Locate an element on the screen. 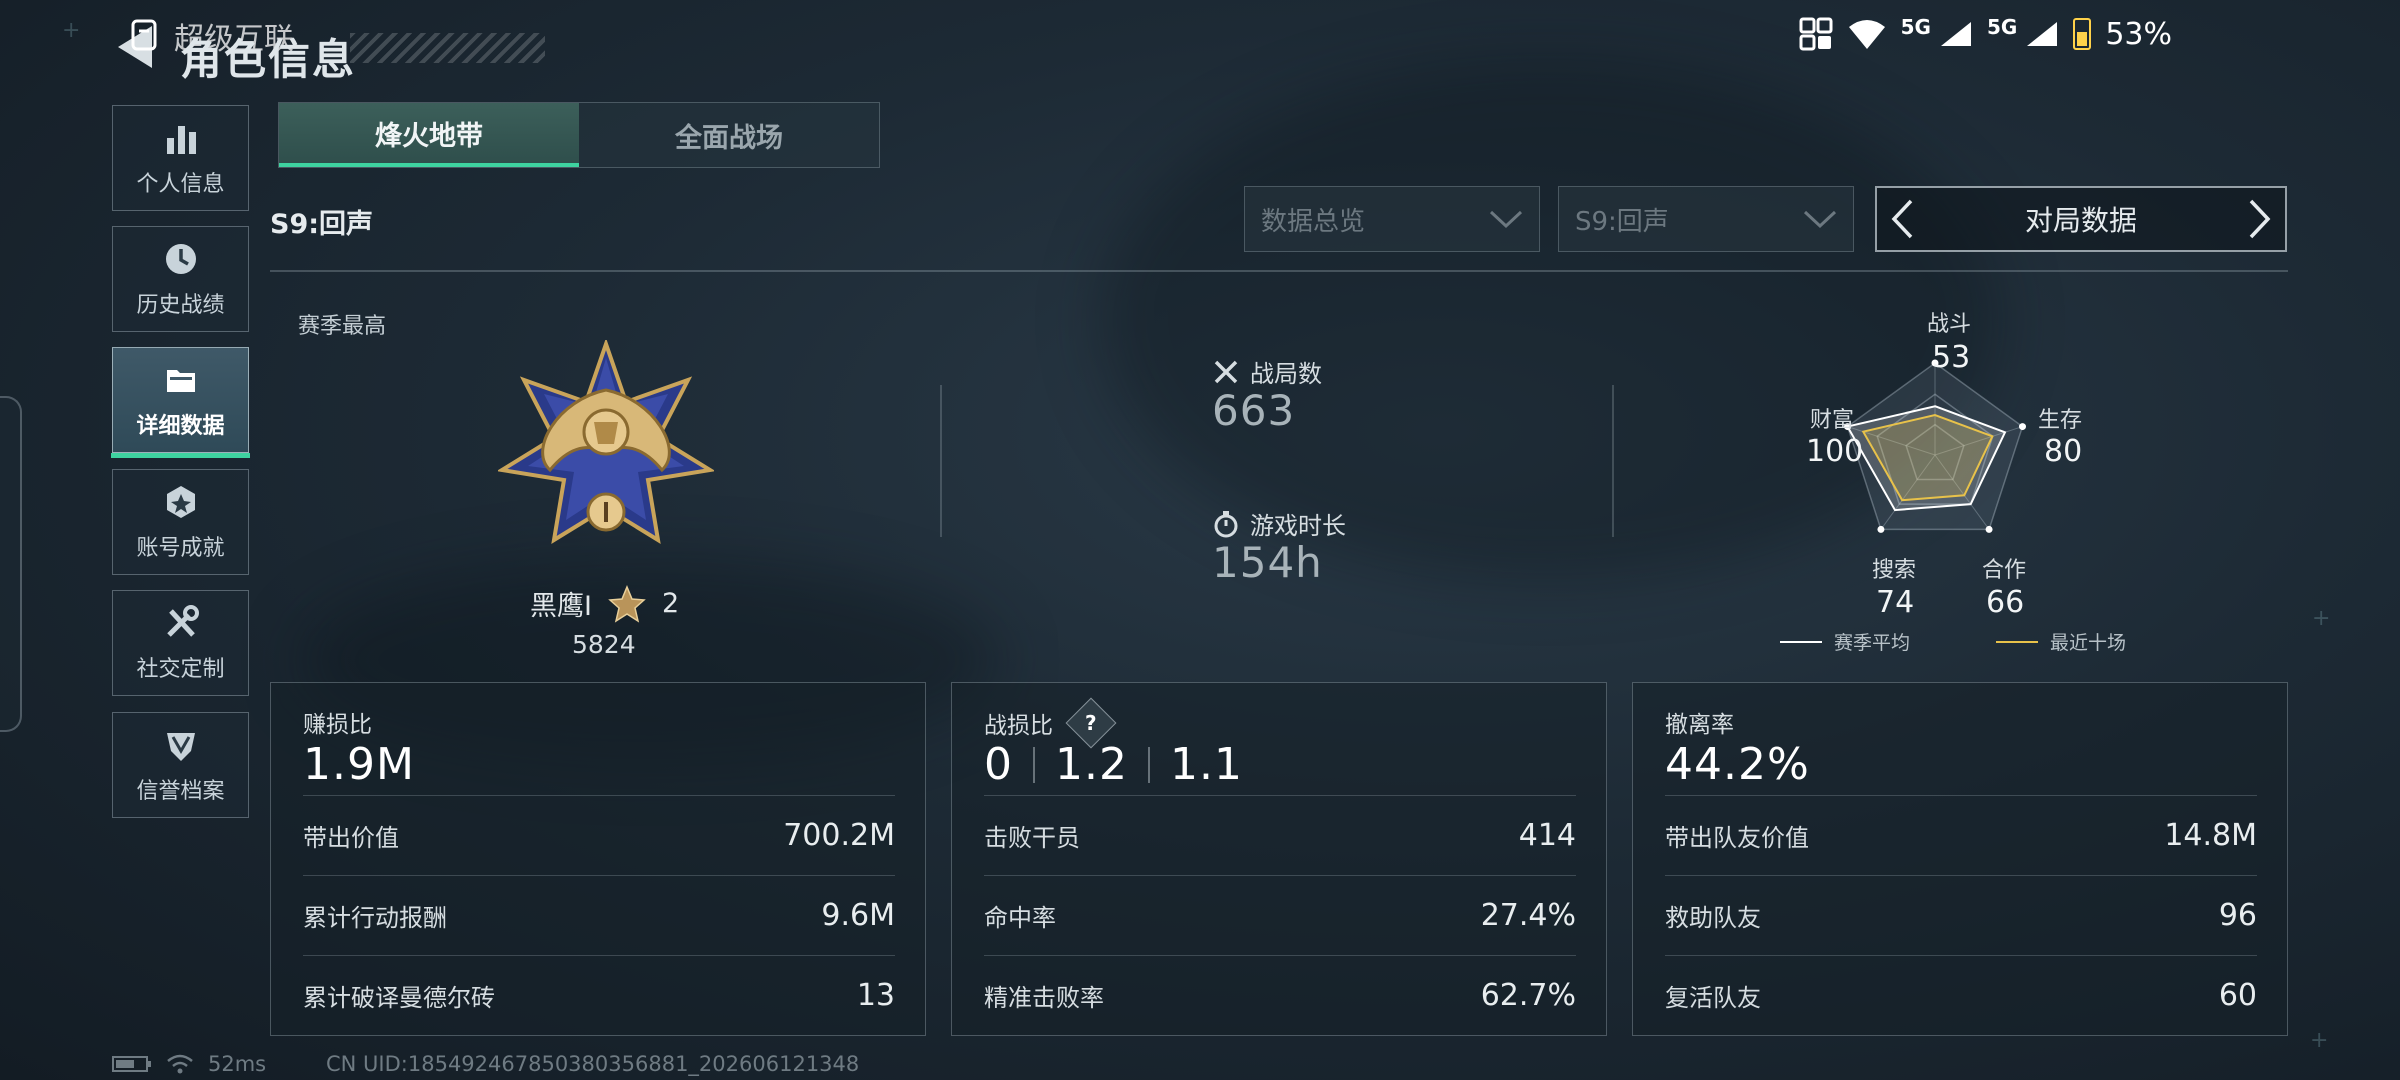  link-icon is located at coordinates (144, 35).